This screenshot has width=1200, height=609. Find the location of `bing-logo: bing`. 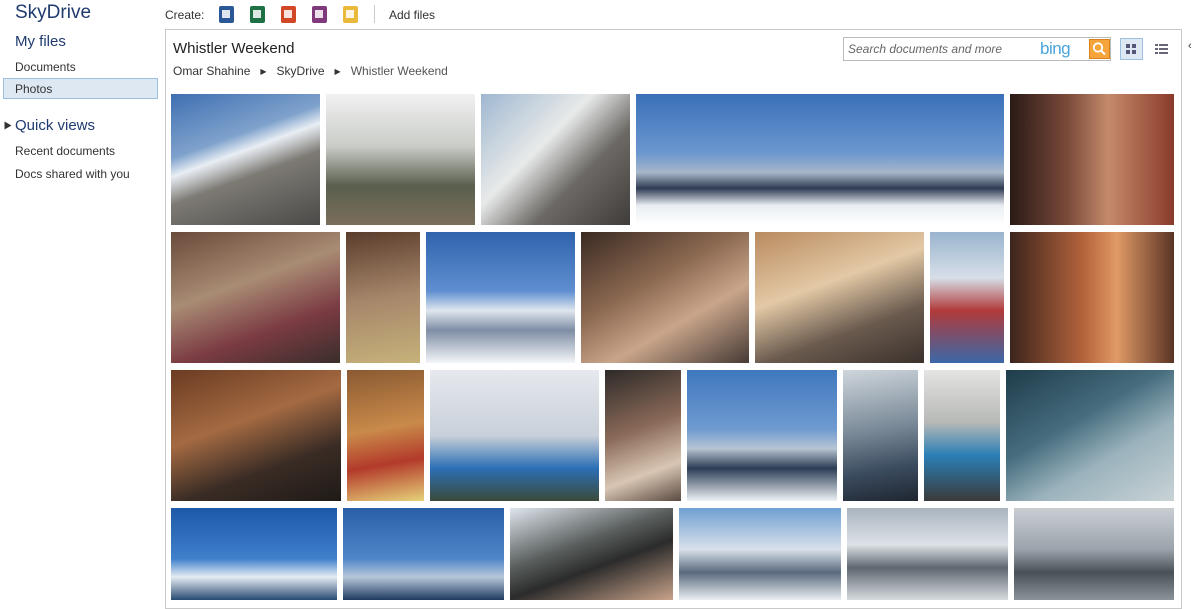

bing-logo: bing is located at coordinates (1055, 48).